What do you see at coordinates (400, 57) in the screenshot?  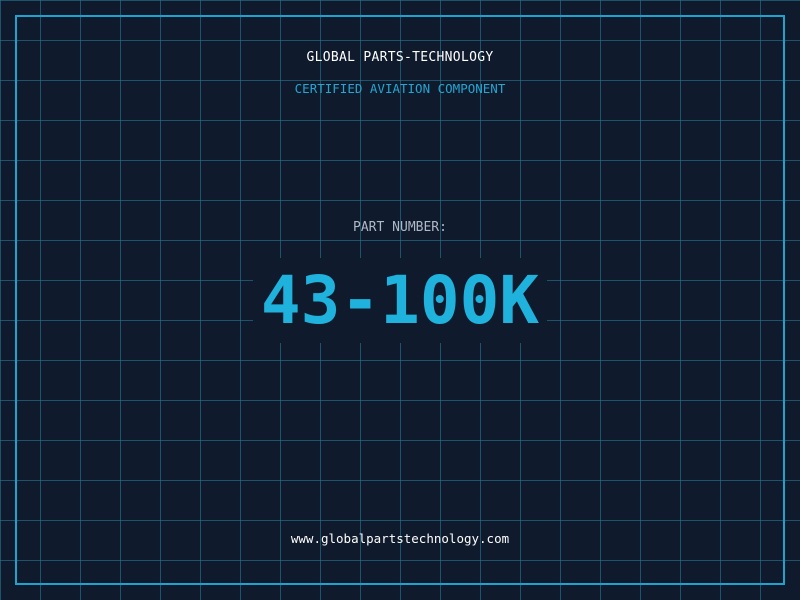 I see `brand-title: GLOBAL PARTS-TECHNOLOGY` at bounding box center [400, 57].